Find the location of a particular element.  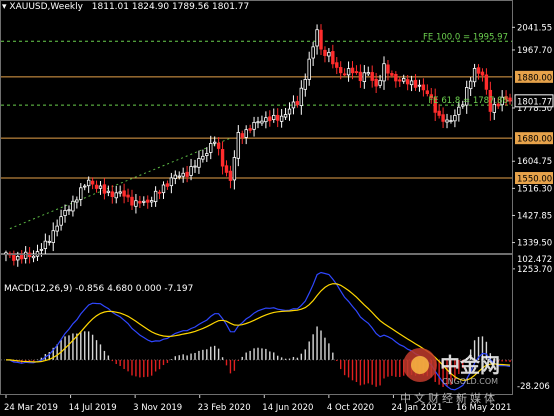

symbol-dropdown-icon: ▾ is located at coordinates (4, 7).